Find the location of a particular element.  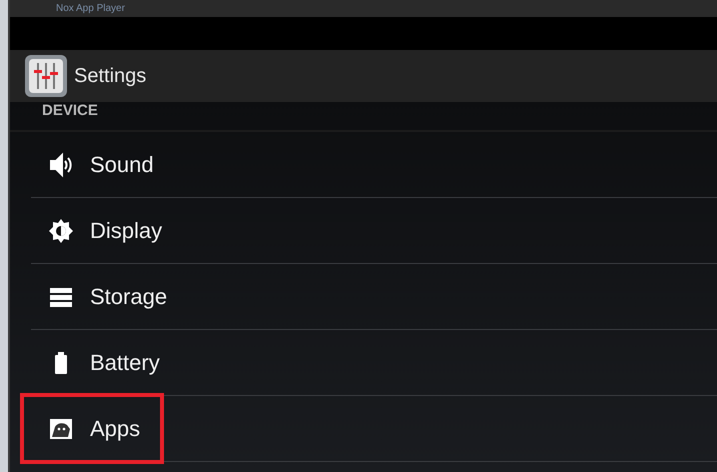

brightness-icon is located at coordinates (61, 231).